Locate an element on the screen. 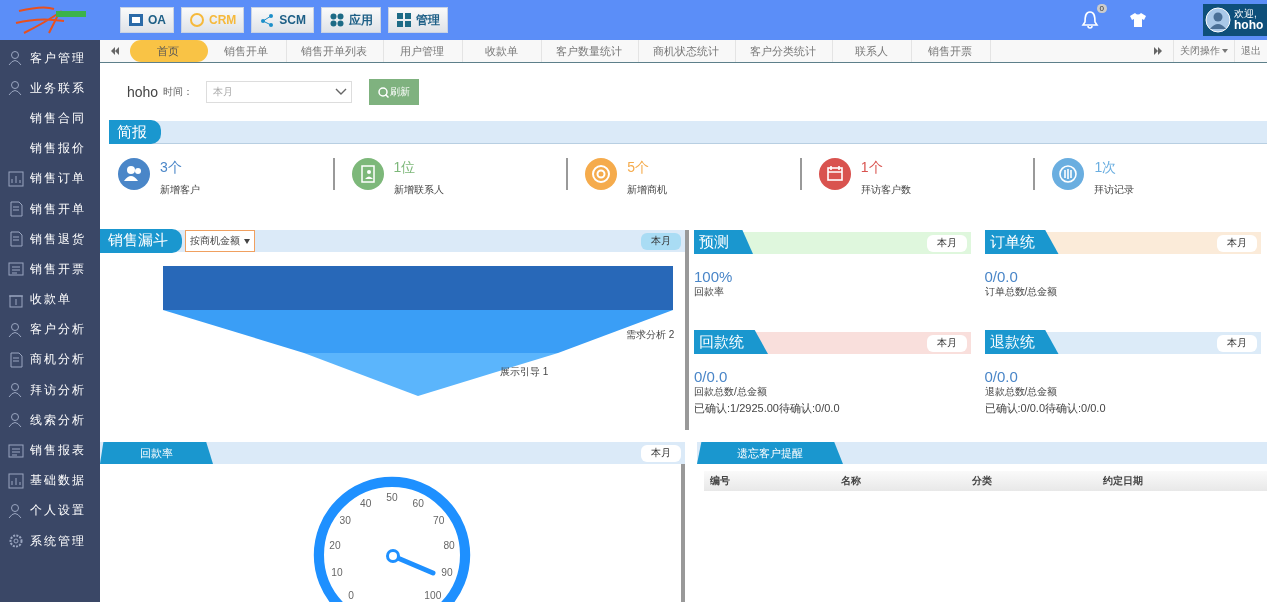 The image size is (1267, 602). time-label: 时间： is located at coordinates (178, 92).